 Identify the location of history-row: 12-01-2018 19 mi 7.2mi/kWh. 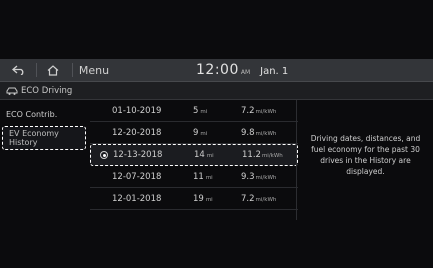
(194, 199).